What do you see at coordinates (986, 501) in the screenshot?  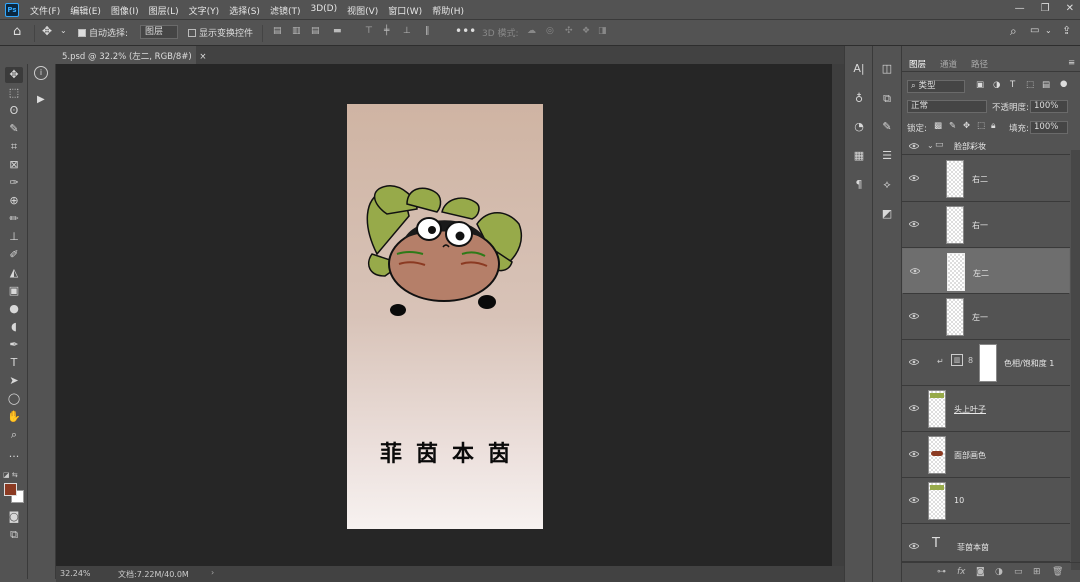 I see `layer-row: 10` at bounding box center [986, 501].